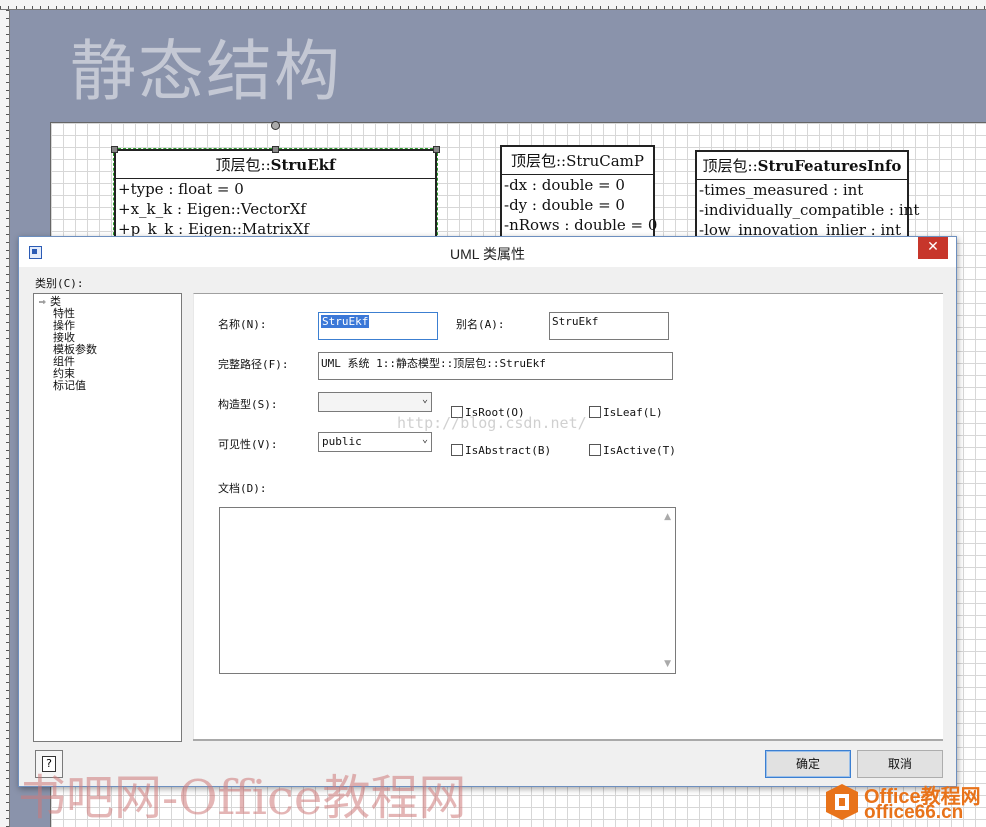 The height and width of the screenshot is (827, 986). What do you see at coordinates (59, 283) in the screenshot?
I see `category-label: 类别(C):` at bounding box center [59, 283].